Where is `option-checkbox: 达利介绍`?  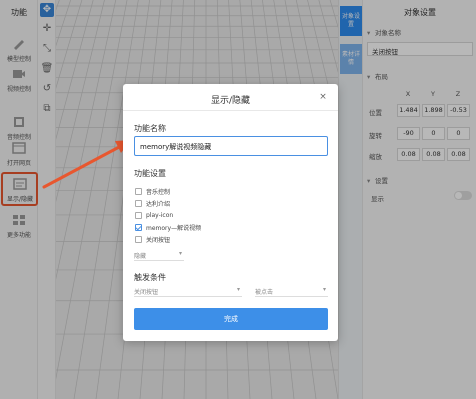
option-checkbox: 达利介绍 is located at coordinates (152, 203).